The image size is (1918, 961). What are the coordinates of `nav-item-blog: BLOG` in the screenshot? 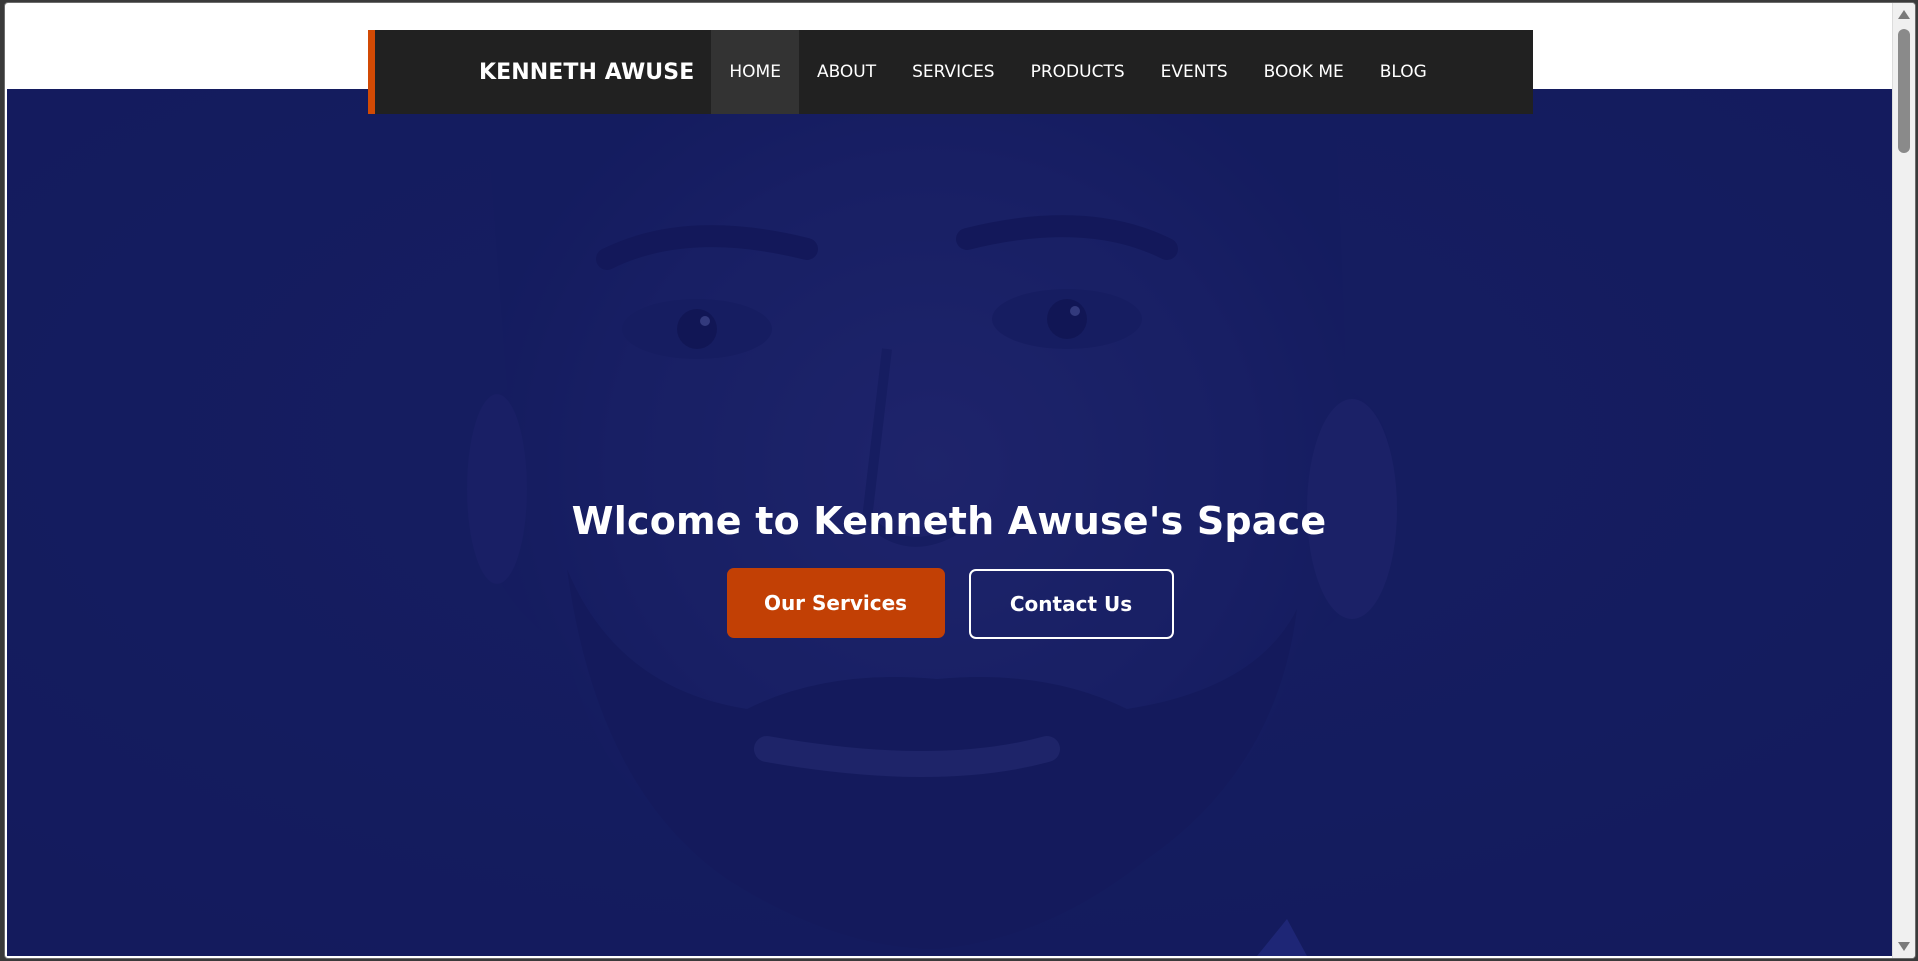 It's located at (1403, 72).